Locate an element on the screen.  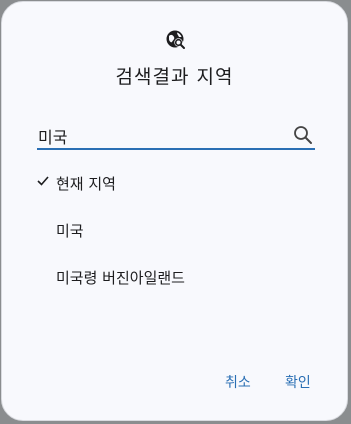
option-label: 현재 지역 is located at coordinates (86, 184).